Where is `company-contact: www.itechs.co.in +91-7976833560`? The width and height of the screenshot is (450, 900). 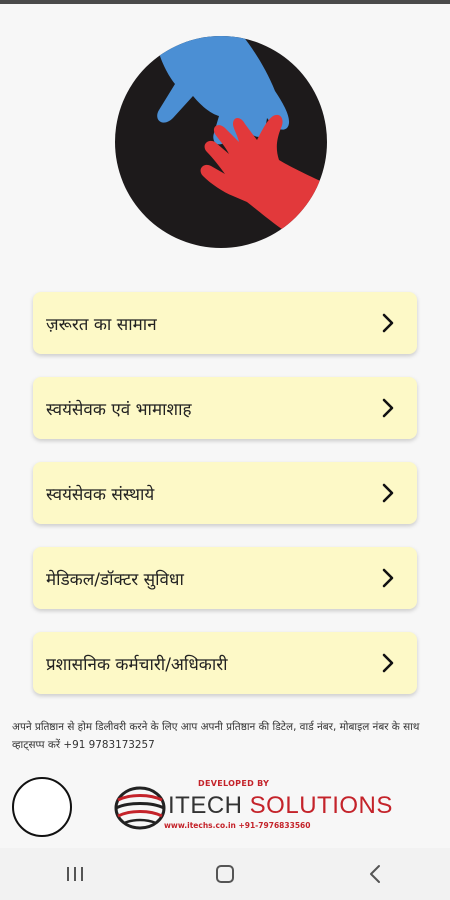
company-contact: www.itechs.co.in +91-7976833560 is located at coordinates (237, 825).